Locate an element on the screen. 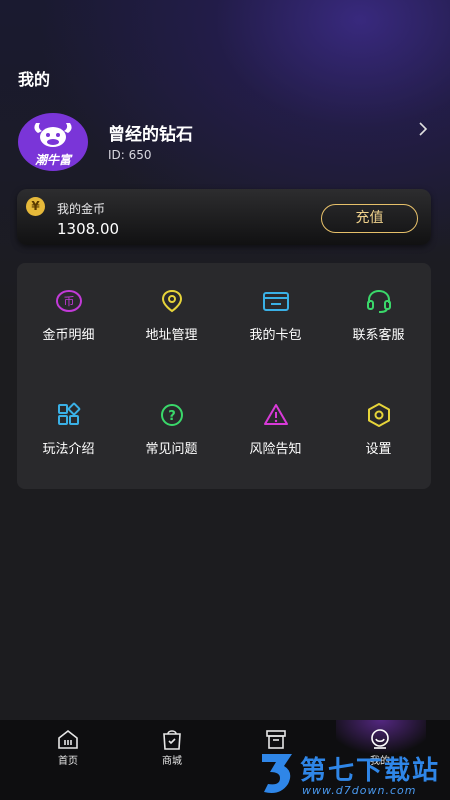 The height and width of the screenshot is (800, 450). avatar-logo-text: 潮牛富 is located at coordinates (52, 160).